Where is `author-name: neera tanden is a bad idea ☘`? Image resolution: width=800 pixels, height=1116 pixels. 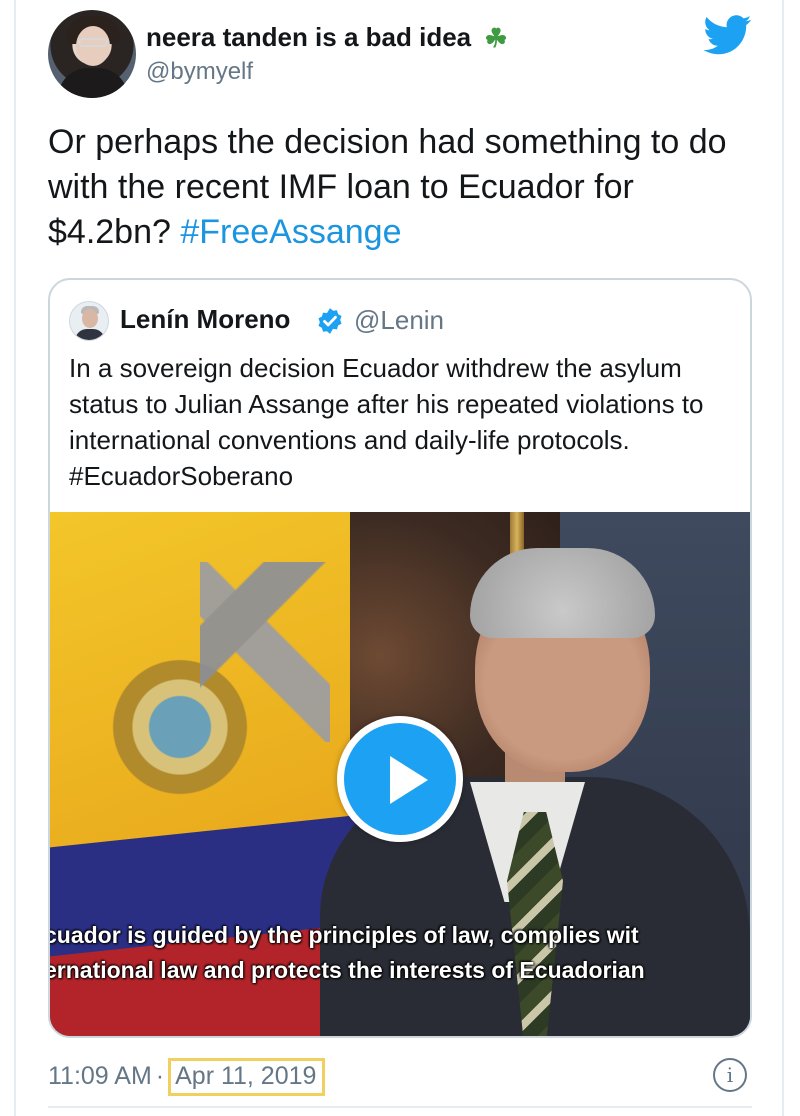
author-name: neera tanden is a bad idea ☘ is located at coordinates (327, 38).